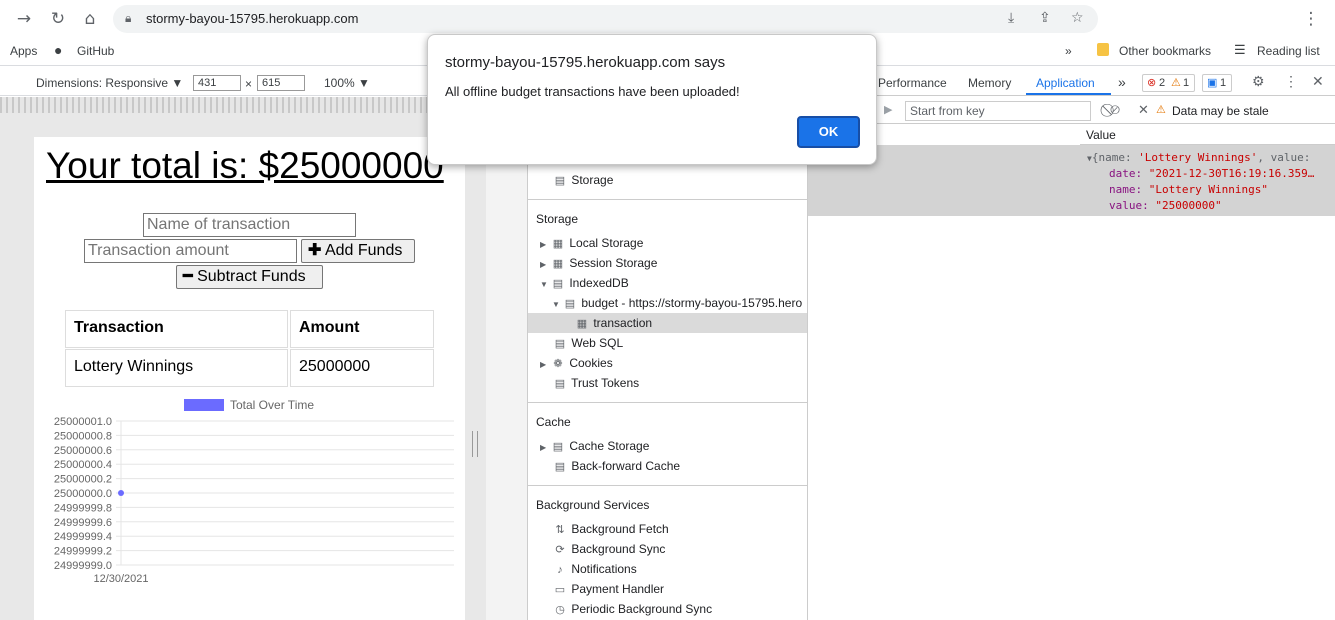 This screenshot has width=1335, height=620. Describe the element at coordinates (1077, 18) in the screenshot. I see `star-icon: ☆` at that location.